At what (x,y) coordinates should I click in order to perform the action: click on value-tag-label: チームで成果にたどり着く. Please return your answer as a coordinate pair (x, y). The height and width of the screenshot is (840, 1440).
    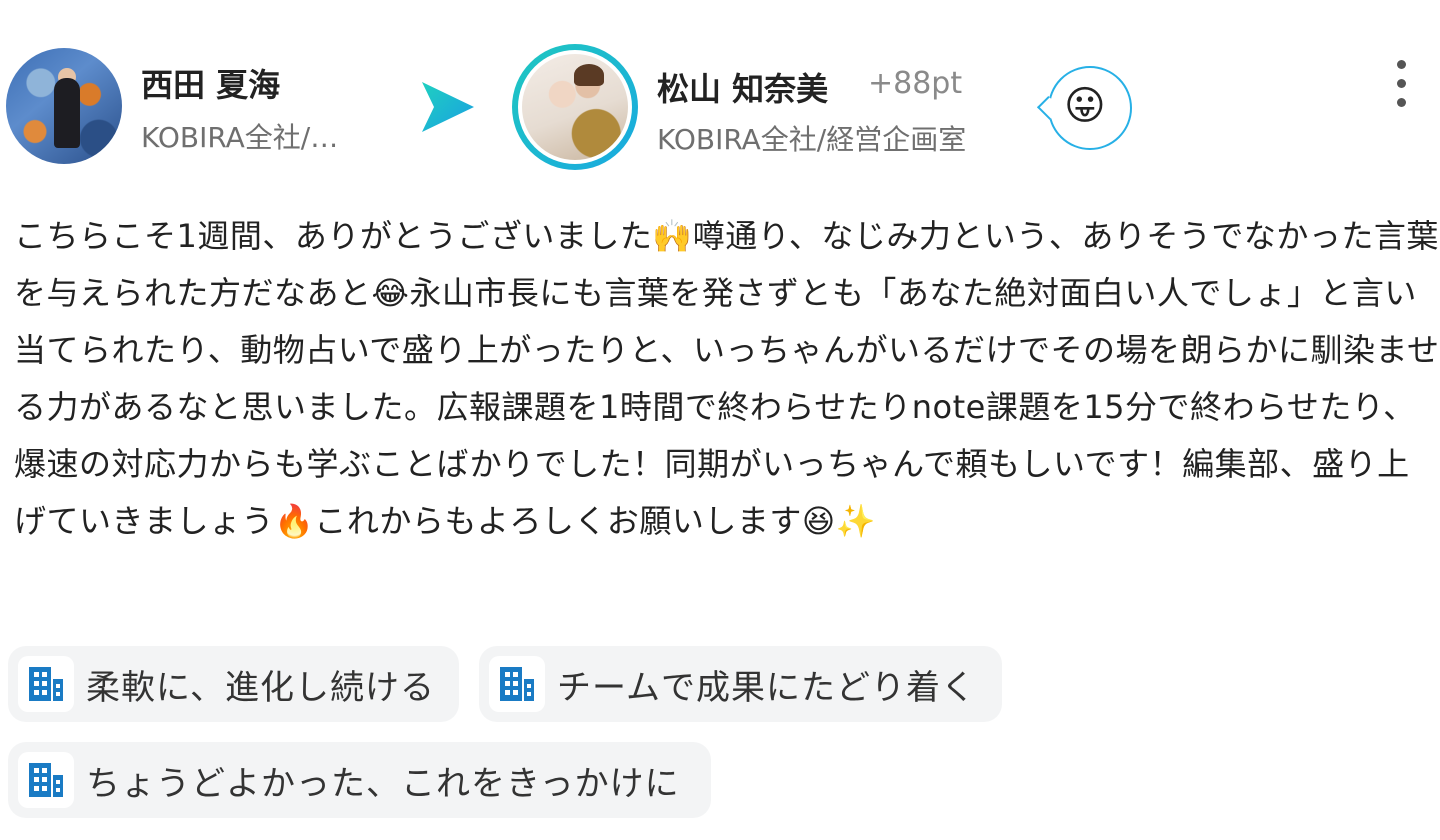
    Looking at the image, I should click on (766, 687).